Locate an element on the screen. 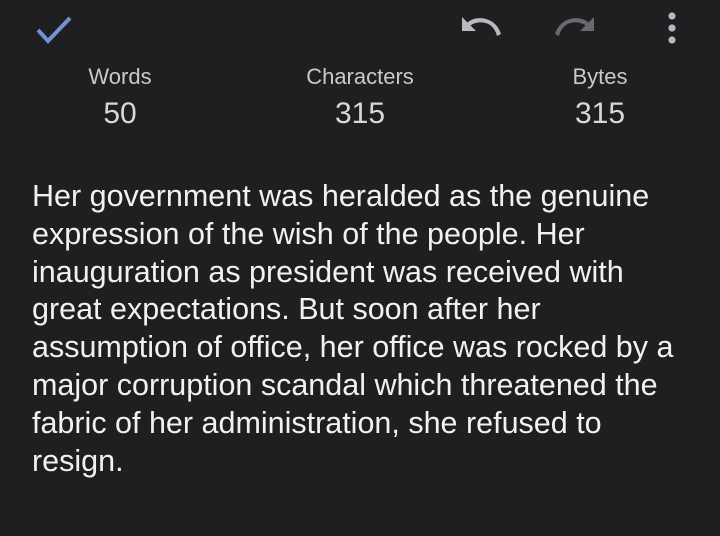 The height and width of the screenshot is (536, 720). redo-icon is located at coordinates (574, 26).